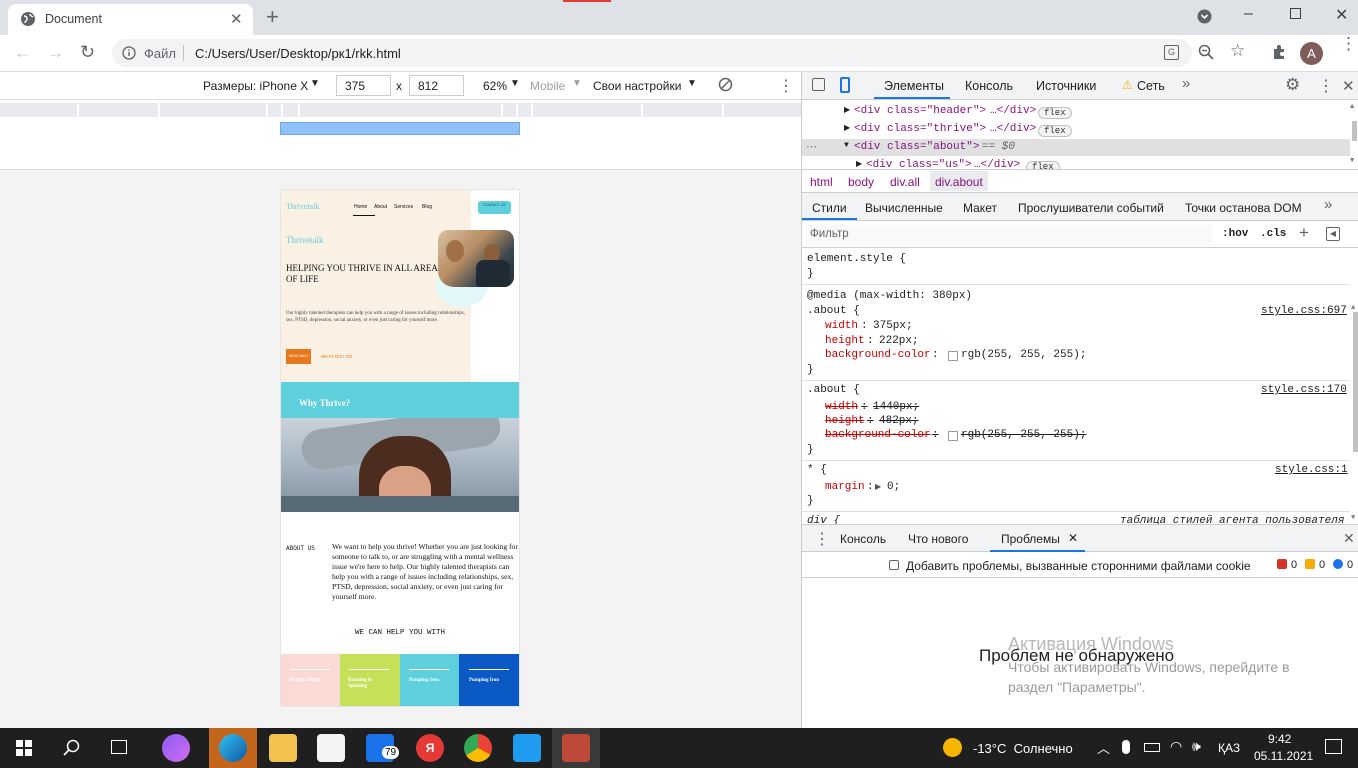 The height and width of the screenshot is (768, 1358). I want to click on new-tab-icon: +, so click(272, 17).